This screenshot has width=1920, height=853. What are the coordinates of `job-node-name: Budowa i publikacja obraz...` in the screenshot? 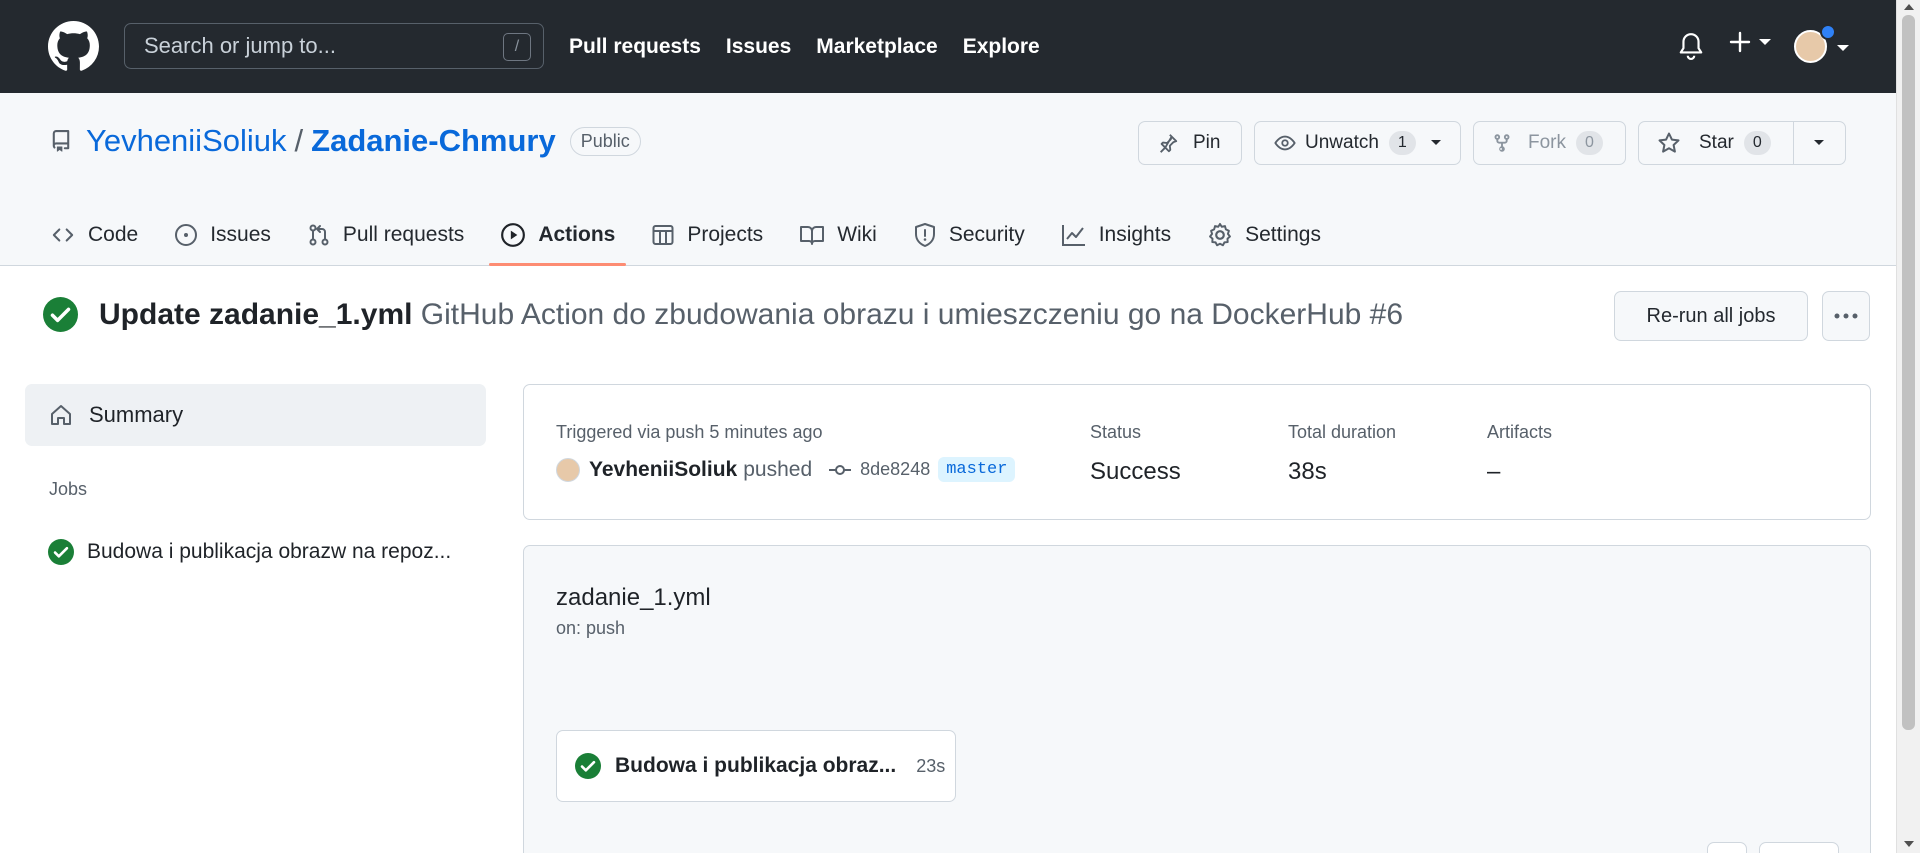 It's located at (756, 765).